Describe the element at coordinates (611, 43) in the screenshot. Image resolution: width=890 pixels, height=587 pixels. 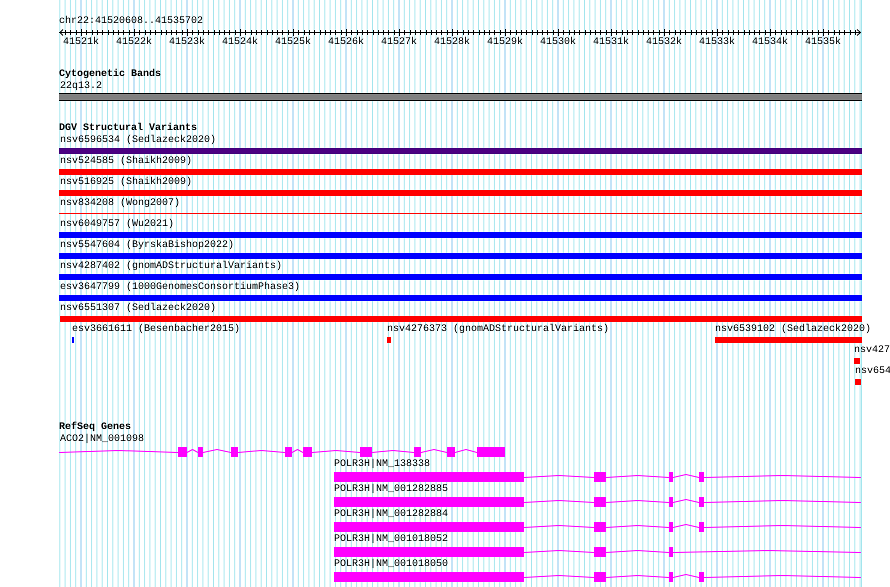
I see `tick-label: 41531k` at that location.